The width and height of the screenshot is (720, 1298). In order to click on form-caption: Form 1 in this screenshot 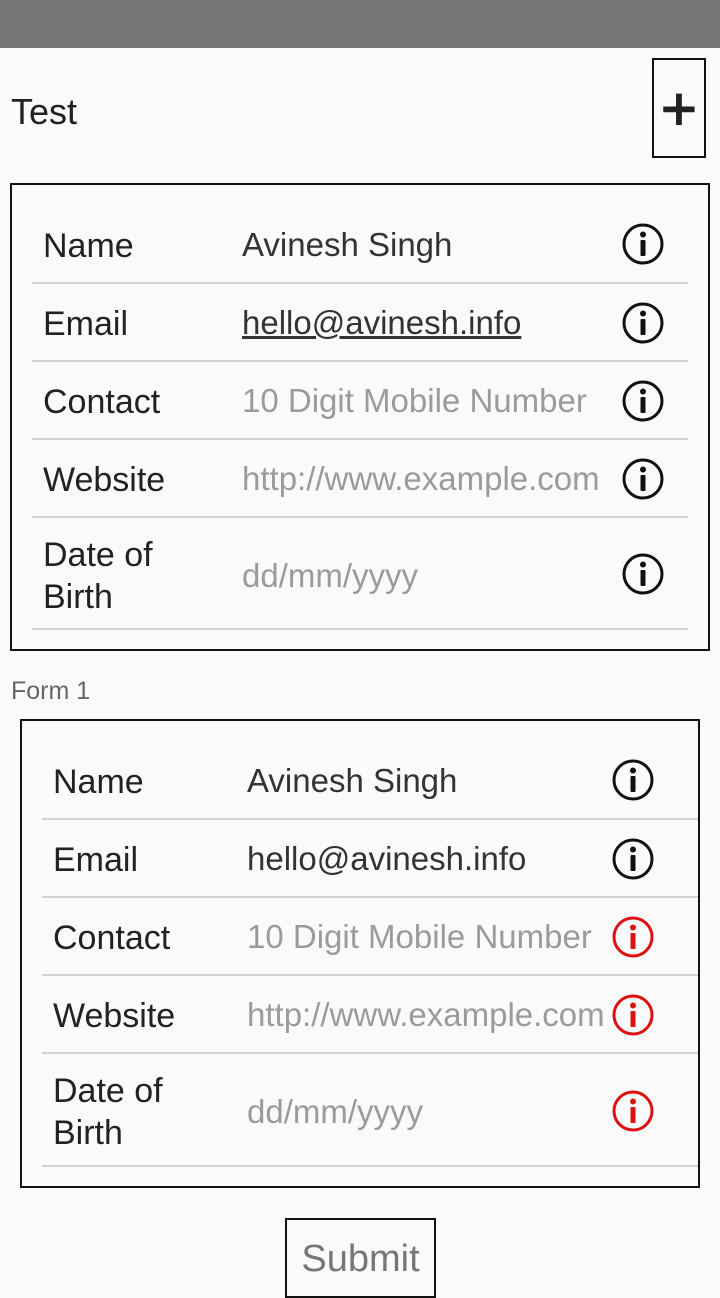, I will do `click(51, 691)`.